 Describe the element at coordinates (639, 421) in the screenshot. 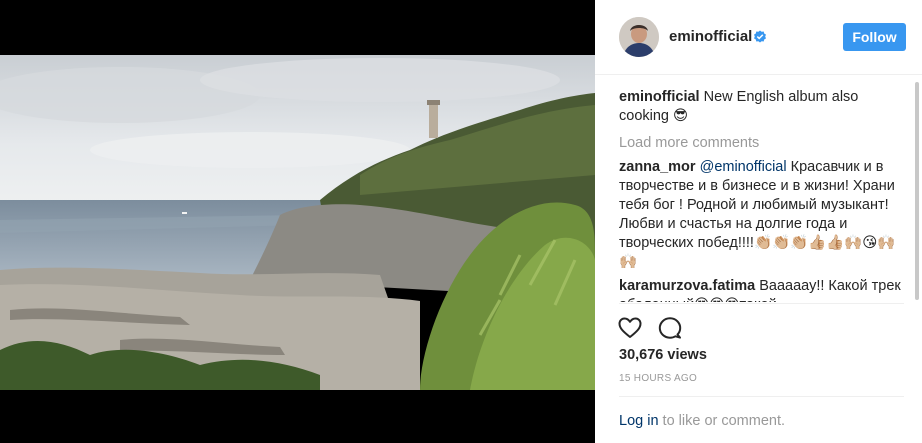

I see `login-link: Log in` at that location.